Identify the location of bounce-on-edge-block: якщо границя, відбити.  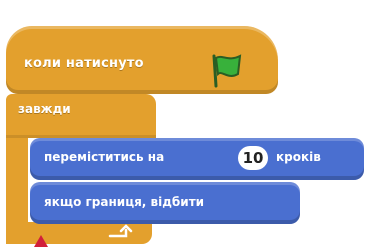
(165, 203).